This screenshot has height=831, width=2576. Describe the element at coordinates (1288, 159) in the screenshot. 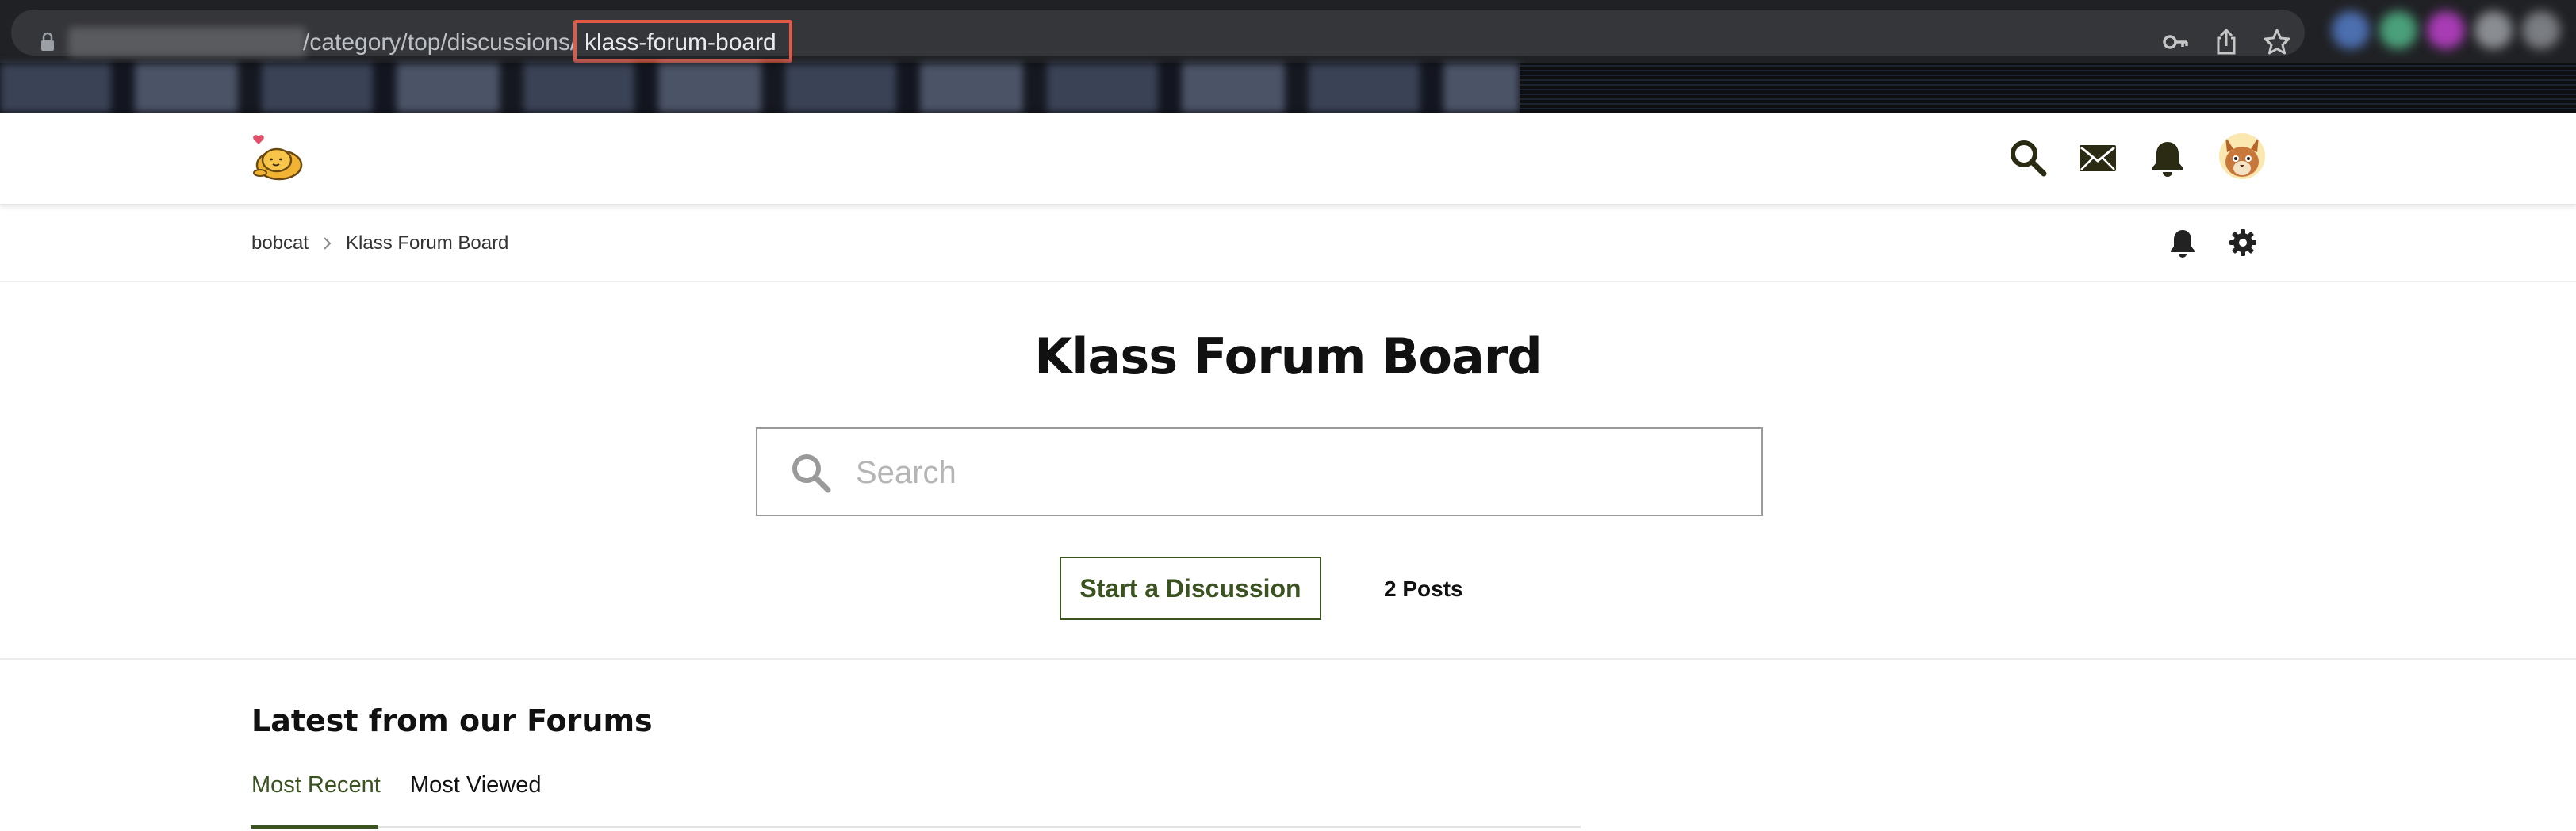

I see `site-header` at that location.